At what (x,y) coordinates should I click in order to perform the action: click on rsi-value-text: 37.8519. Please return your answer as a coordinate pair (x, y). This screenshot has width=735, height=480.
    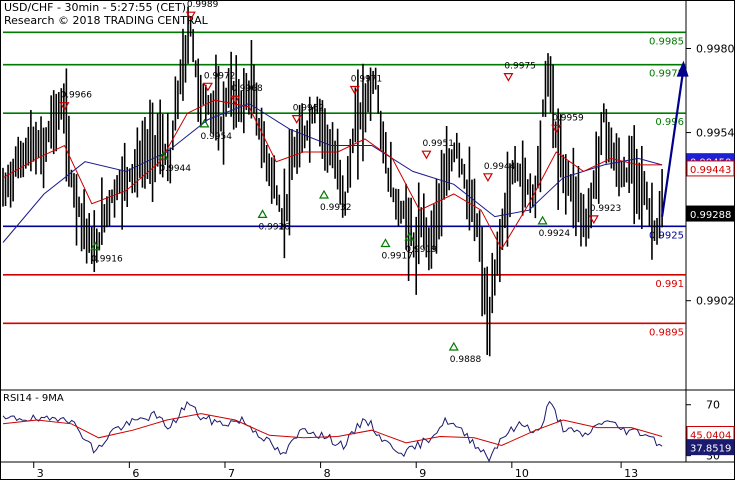
    Looking at the image, I should click on (710, 449).